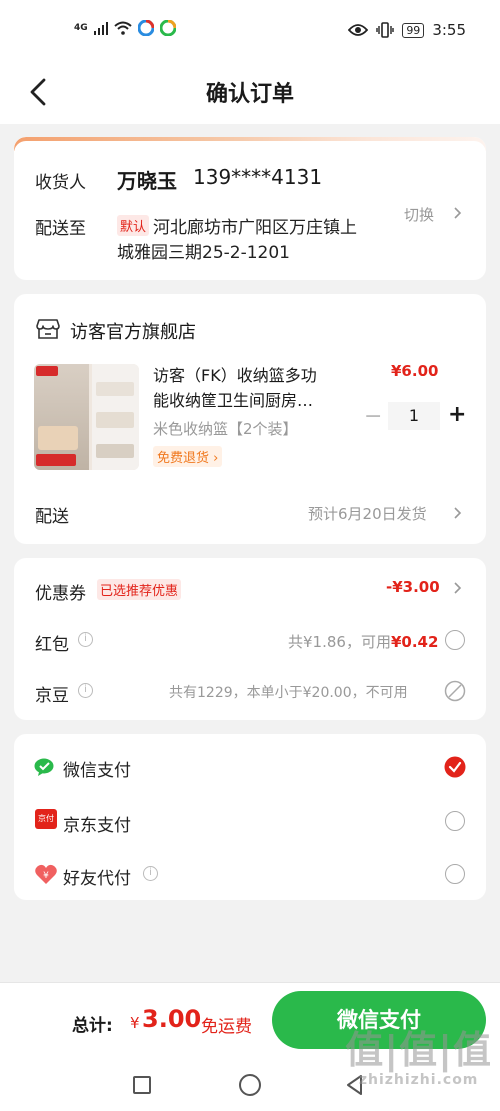 This screenshot has width=500, height=1111. What do you see at coordinates (60, 594) in the screenshot?
I see `coupon-label: 优惠券` at bounding box center [60, 594].